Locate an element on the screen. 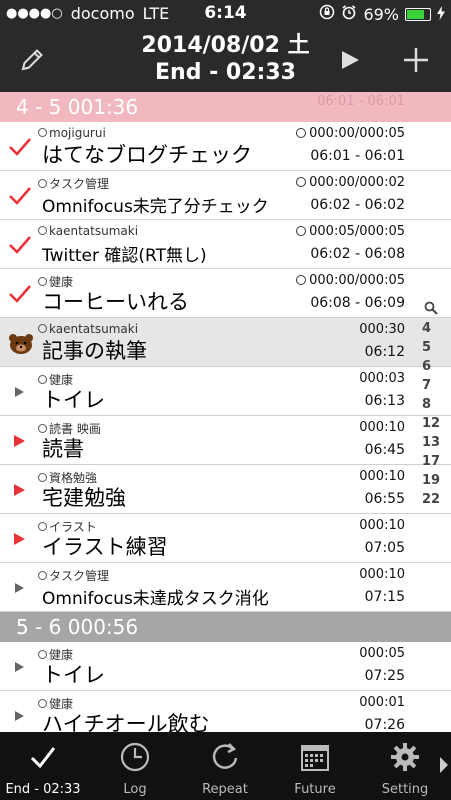 This screenshot has height=800, width=451. index-item: 6 is located at coordinates (431, 366).